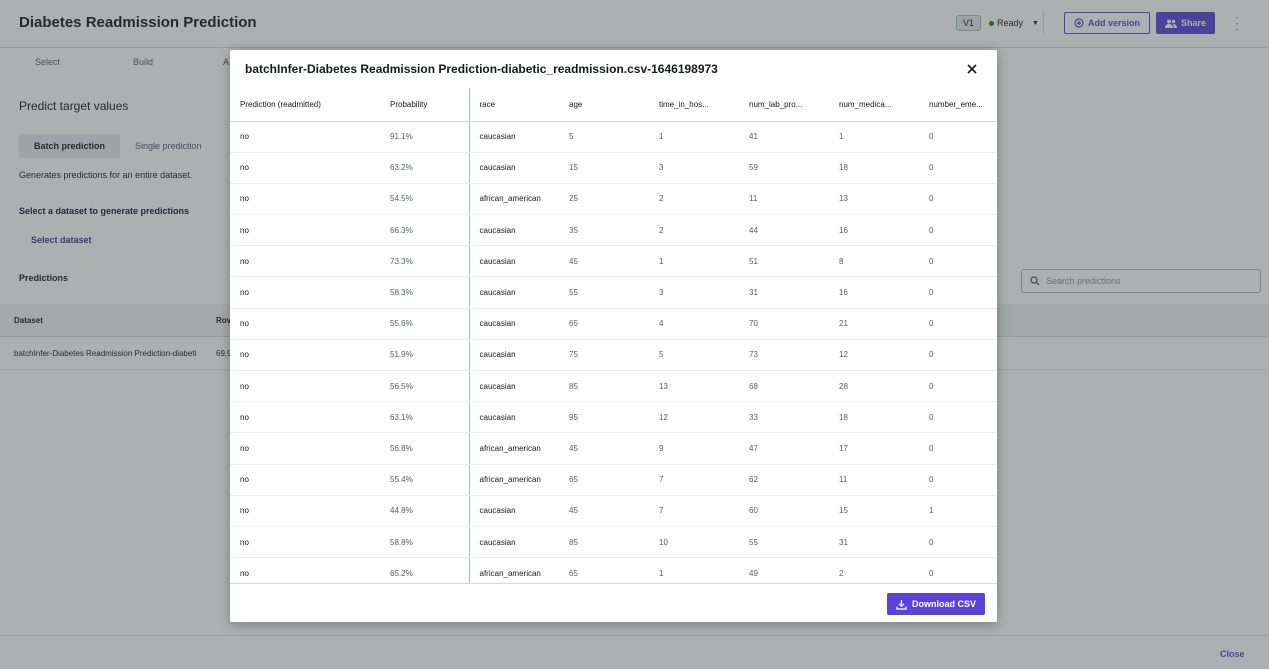  Describe the element at coordinates (604, 168) in the screenshot. I see `age-cell: 15` at that location.